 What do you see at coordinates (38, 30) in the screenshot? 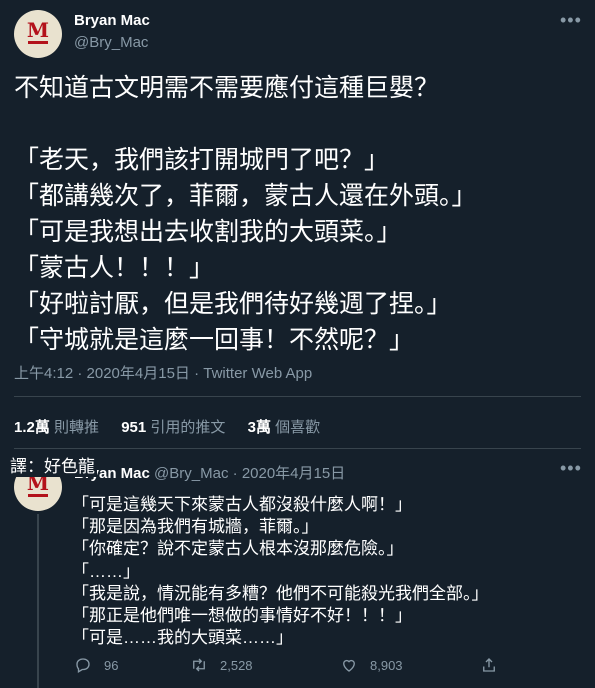
I see `avatar-logo: M` at bounding box center [38, 30].